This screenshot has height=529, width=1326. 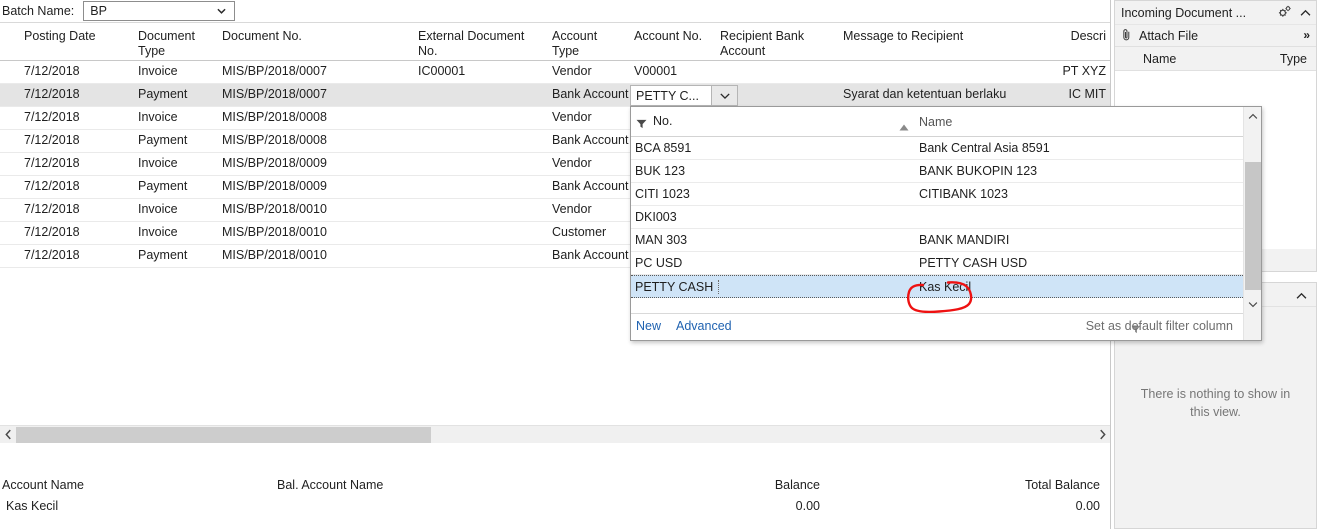 What do you see at coordinates (663, 148) in the screenshot?
I see `lookup-cell-no: BCA 8591` at bounding box center [663, 148].